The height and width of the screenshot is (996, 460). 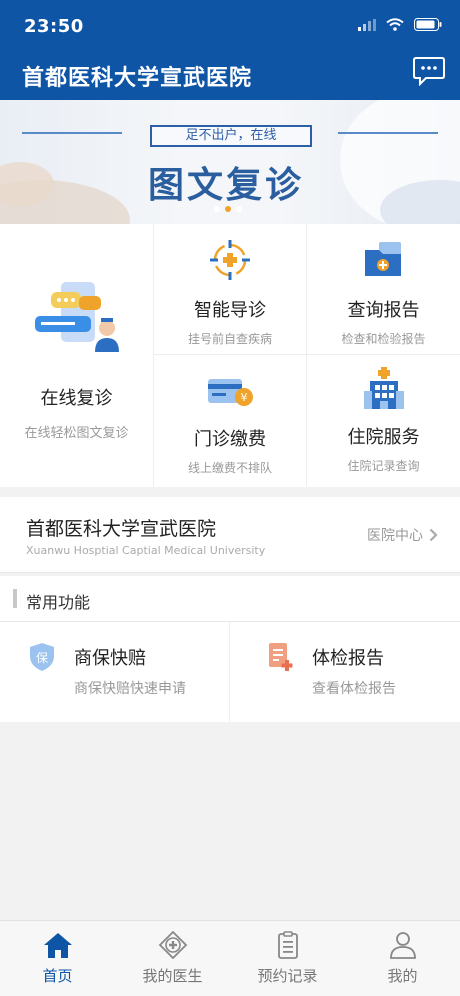 I want to click on func-sub: 查看体检报告, so click(x=354, y=689).